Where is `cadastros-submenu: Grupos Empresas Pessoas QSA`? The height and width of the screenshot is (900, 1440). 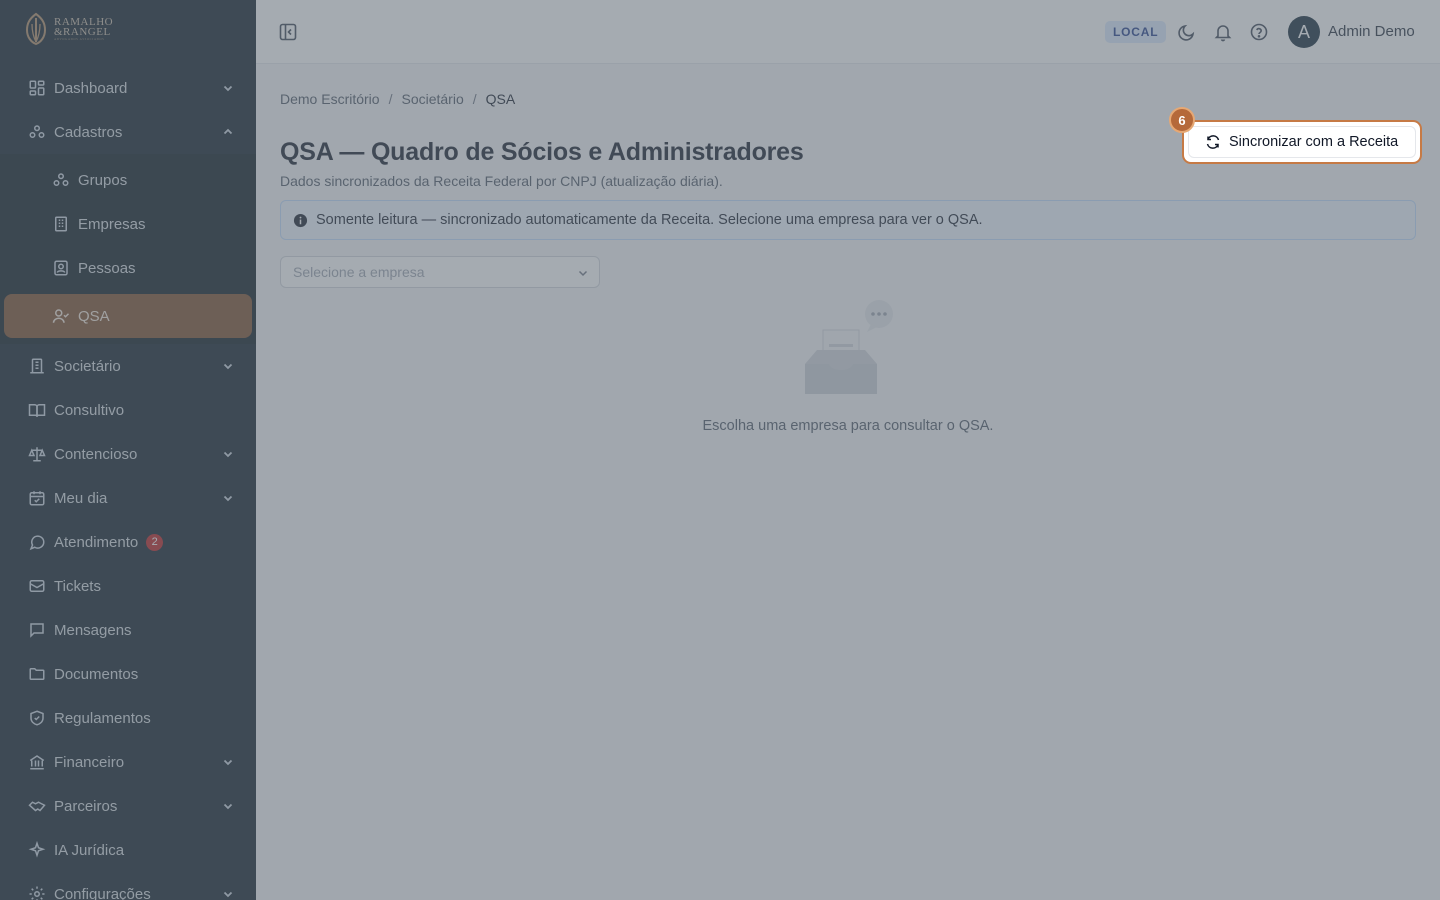 cadastros-submenu: Grupos Empresas Pessoas QSA is located at coordinates (128, 249).